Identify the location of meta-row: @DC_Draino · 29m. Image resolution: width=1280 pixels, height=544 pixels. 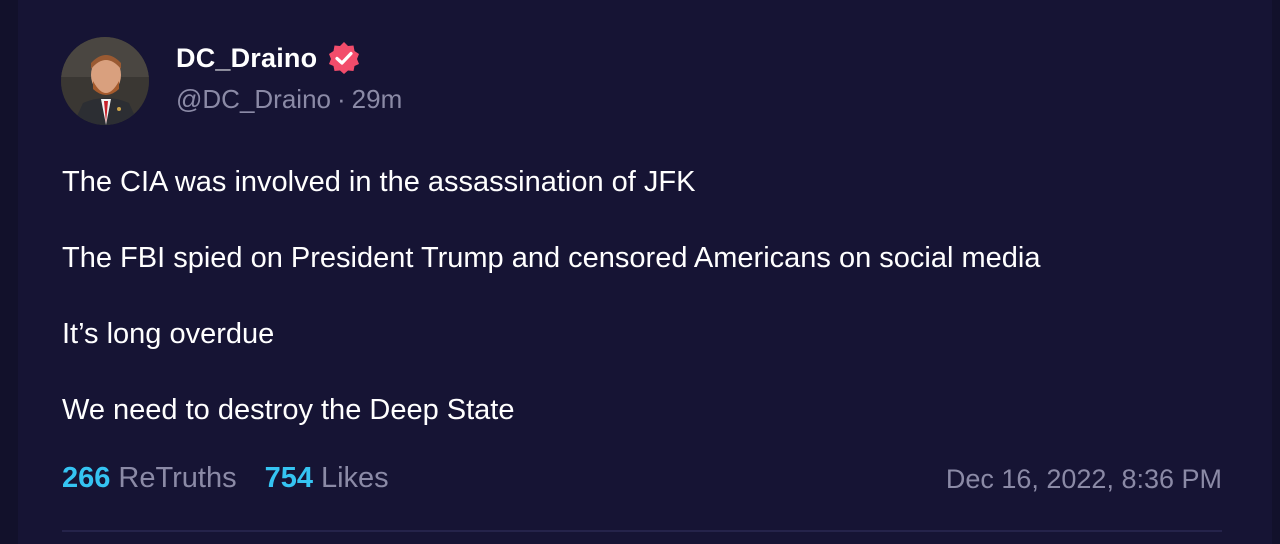
(289, 99).